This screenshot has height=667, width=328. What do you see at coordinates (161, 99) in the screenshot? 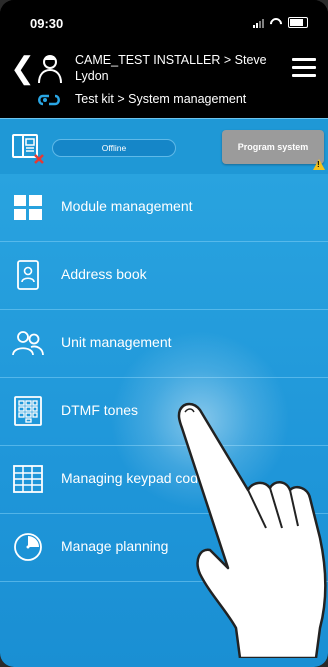
I see `kit-breadcrumb: Test kit > System management` at bounding box center [161, 99].